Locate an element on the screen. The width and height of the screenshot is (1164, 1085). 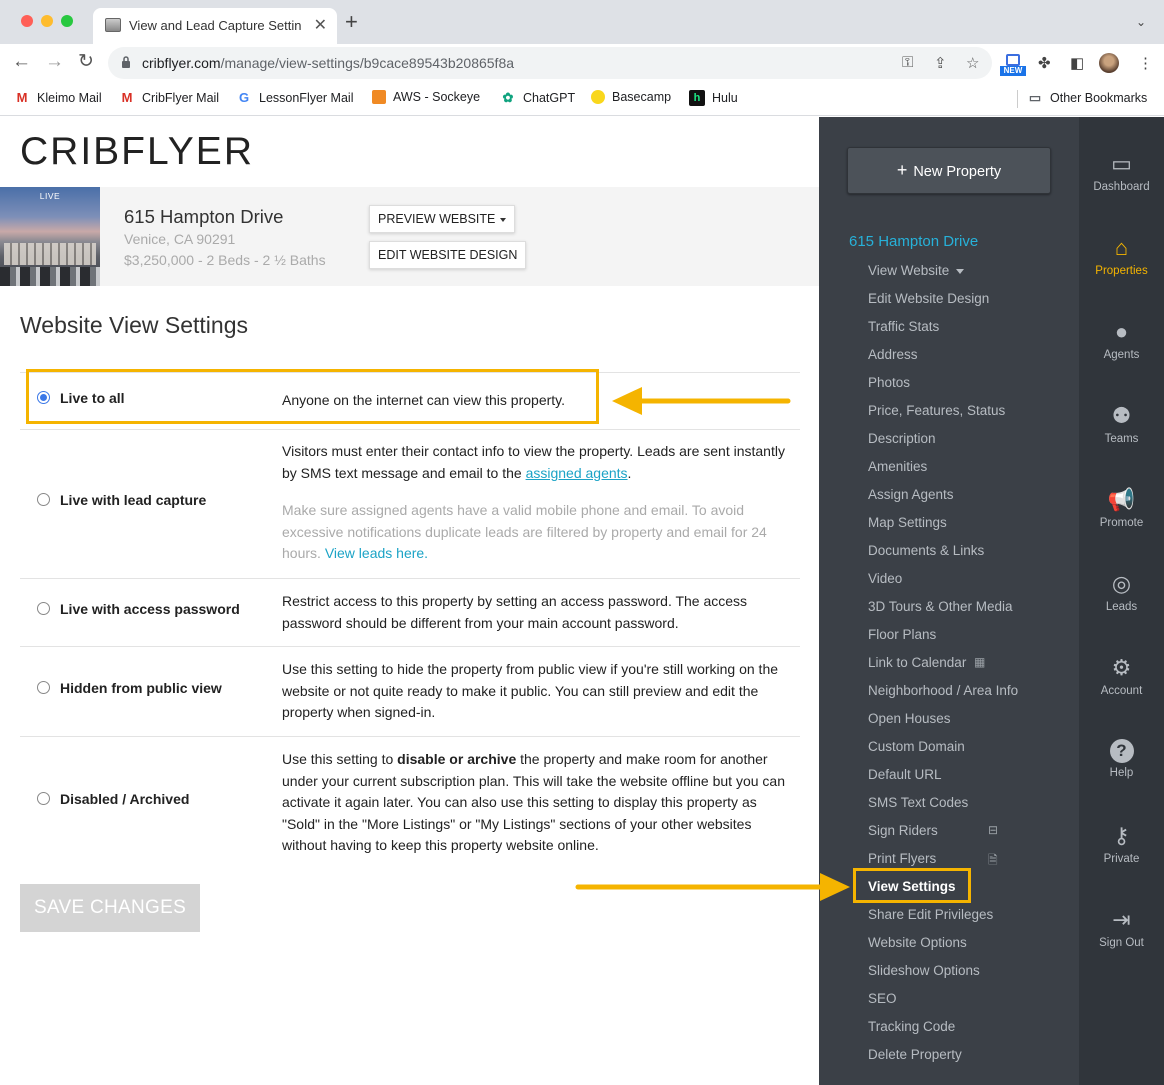
new-extension-icon: NEW is located at coordinates (1013, 65).